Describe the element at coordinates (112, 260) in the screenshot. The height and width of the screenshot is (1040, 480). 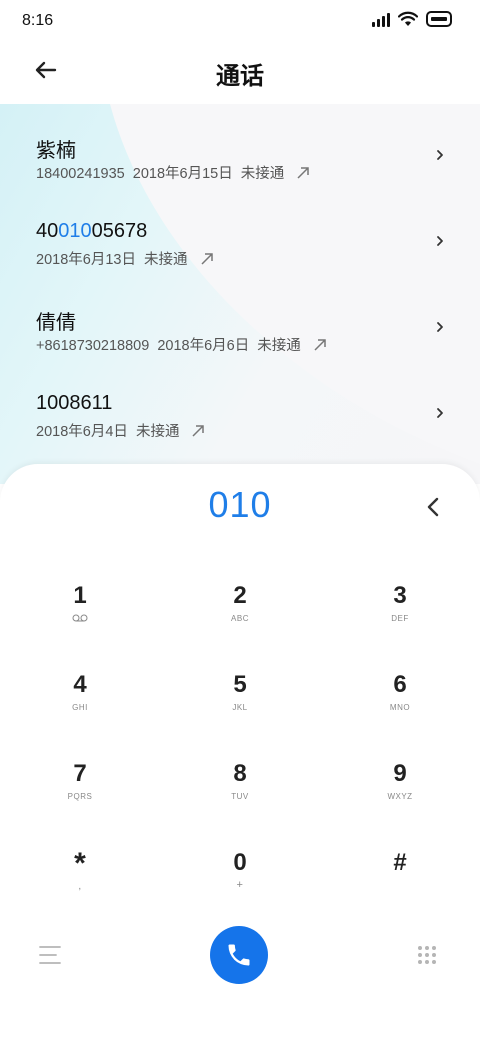
I see `call-log-detail-text: 2018年6月13日 未接通` at that location.